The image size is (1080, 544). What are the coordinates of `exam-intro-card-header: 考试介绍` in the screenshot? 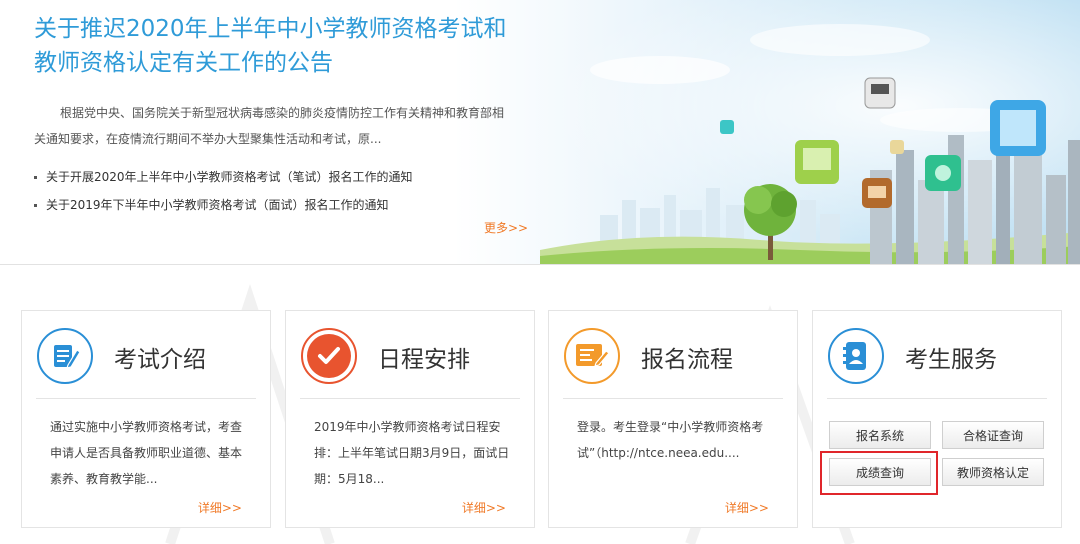 It's located at (146, 355).